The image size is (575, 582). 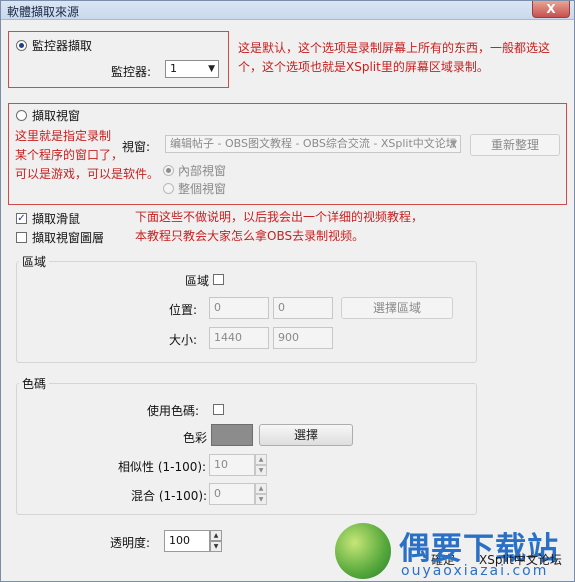 What do you see at coordinates (218, 279) in the screenshot?
I see `region-checkbox` at bounding box center [218, 279].